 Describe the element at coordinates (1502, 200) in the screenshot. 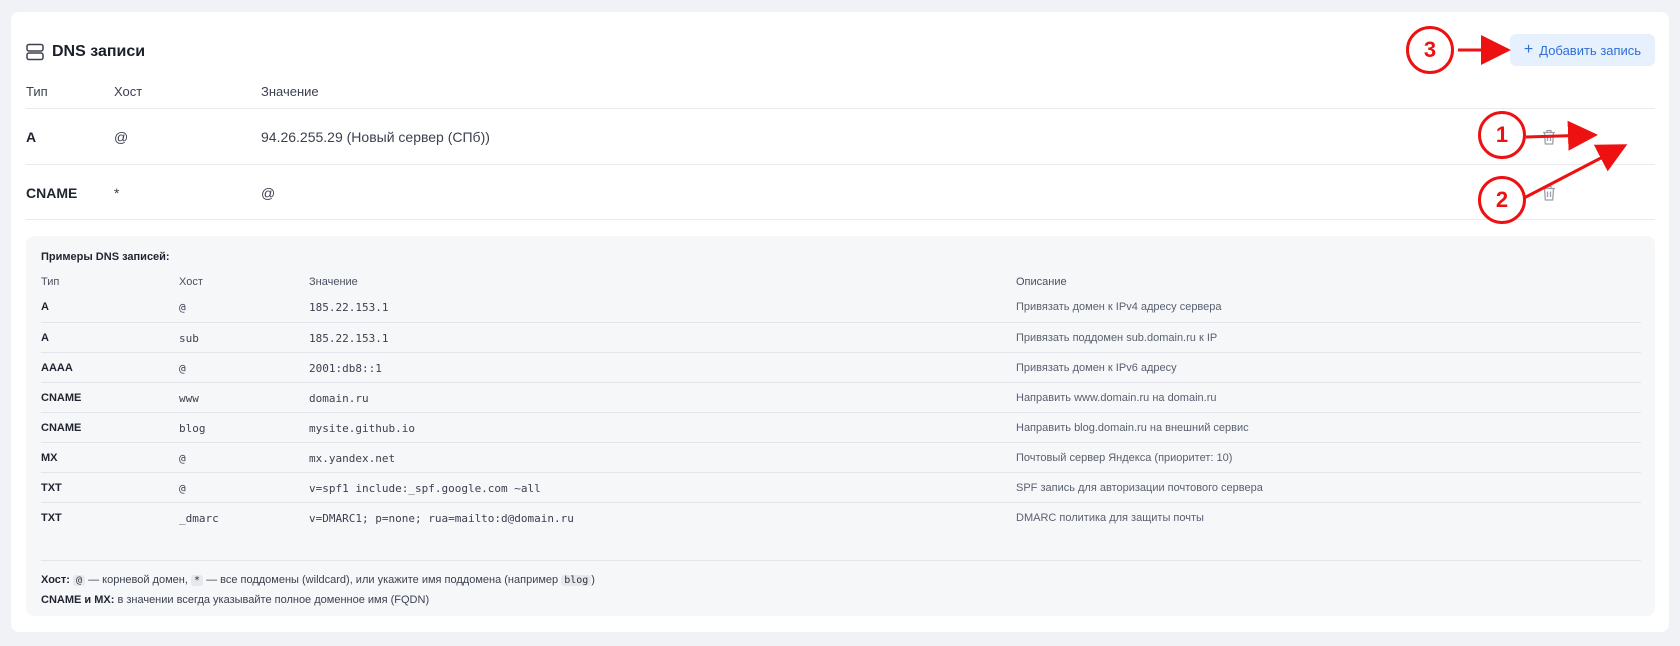

I see `annotation-badge: 2` at that location.